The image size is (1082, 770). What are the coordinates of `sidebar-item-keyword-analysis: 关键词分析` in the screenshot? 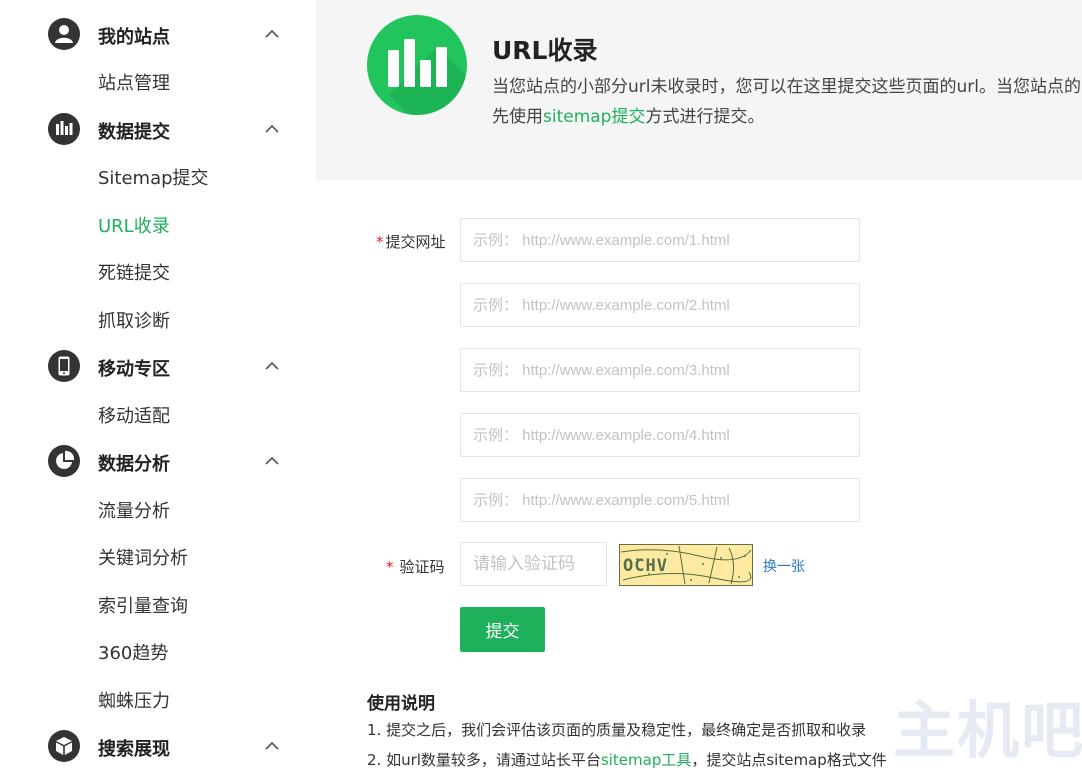 It's located at (143, 557).